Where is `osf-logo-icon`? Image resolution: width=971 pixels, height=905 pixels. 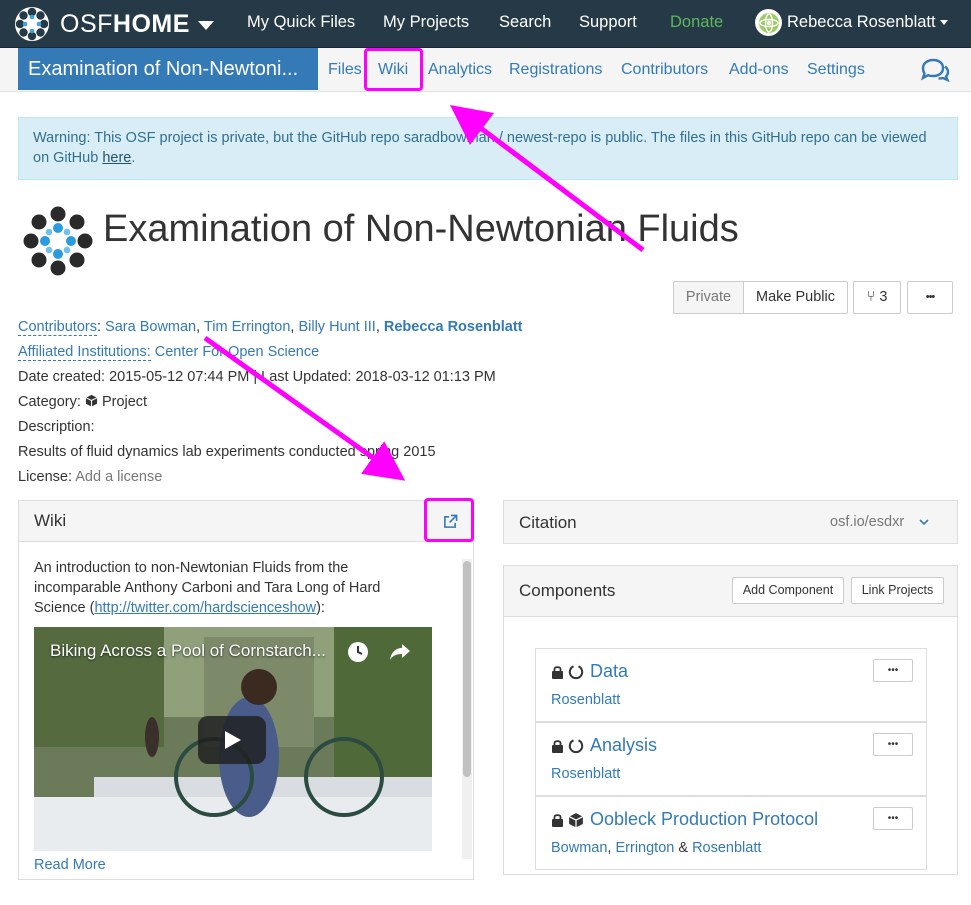 osf-logo-icon is located at coordinates (32, 24).